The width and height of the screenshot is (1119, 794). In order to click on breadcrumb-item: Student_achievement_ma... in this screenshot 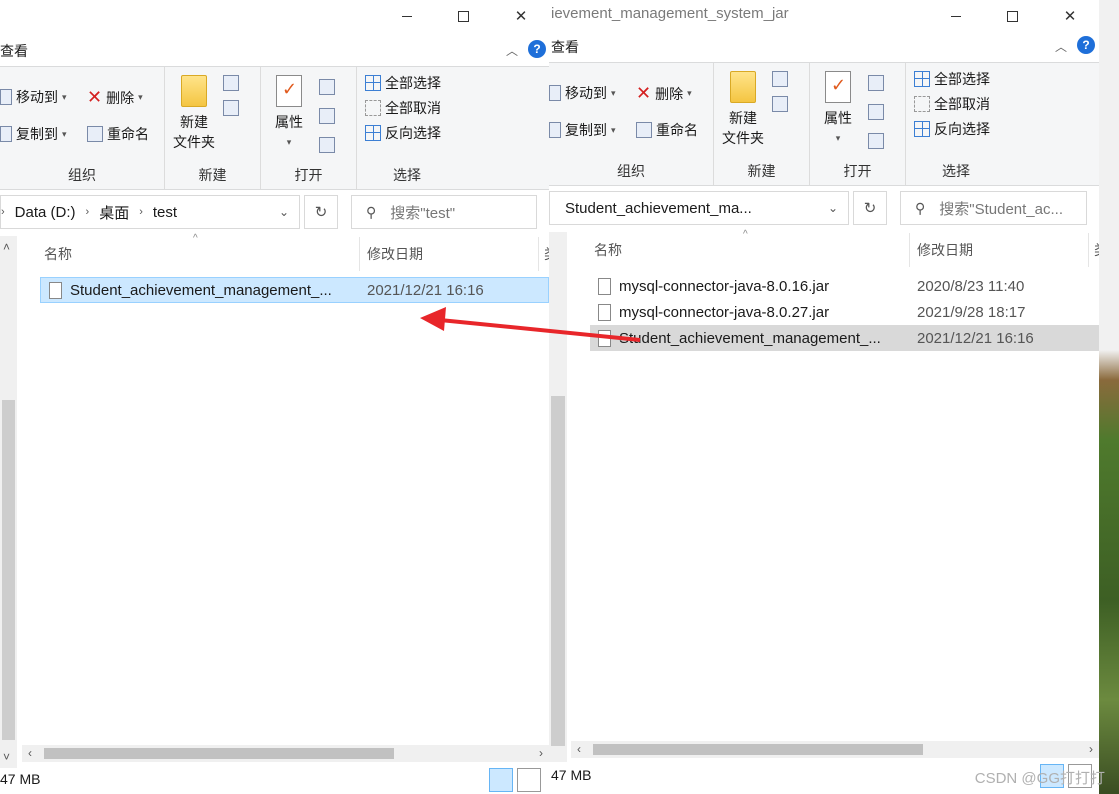, I will do `click(658, 208)`.